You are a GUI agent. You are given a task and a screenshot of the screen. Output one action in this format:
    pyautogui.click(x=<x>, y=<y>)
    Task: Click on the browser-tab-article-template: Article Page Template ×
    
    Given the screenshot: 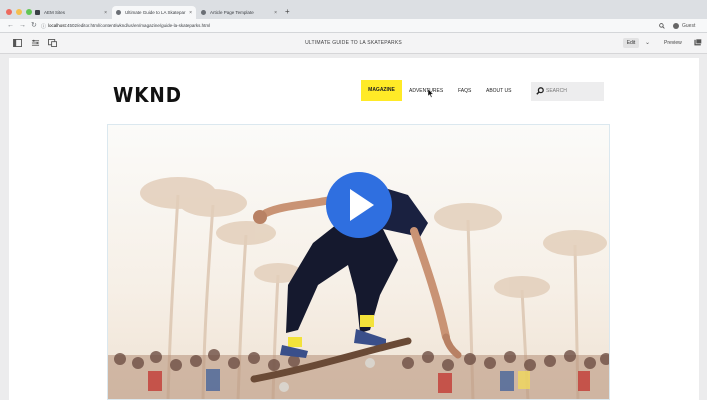 What is the action you would take?
    pyautogui.click(x=239, y=12)
    